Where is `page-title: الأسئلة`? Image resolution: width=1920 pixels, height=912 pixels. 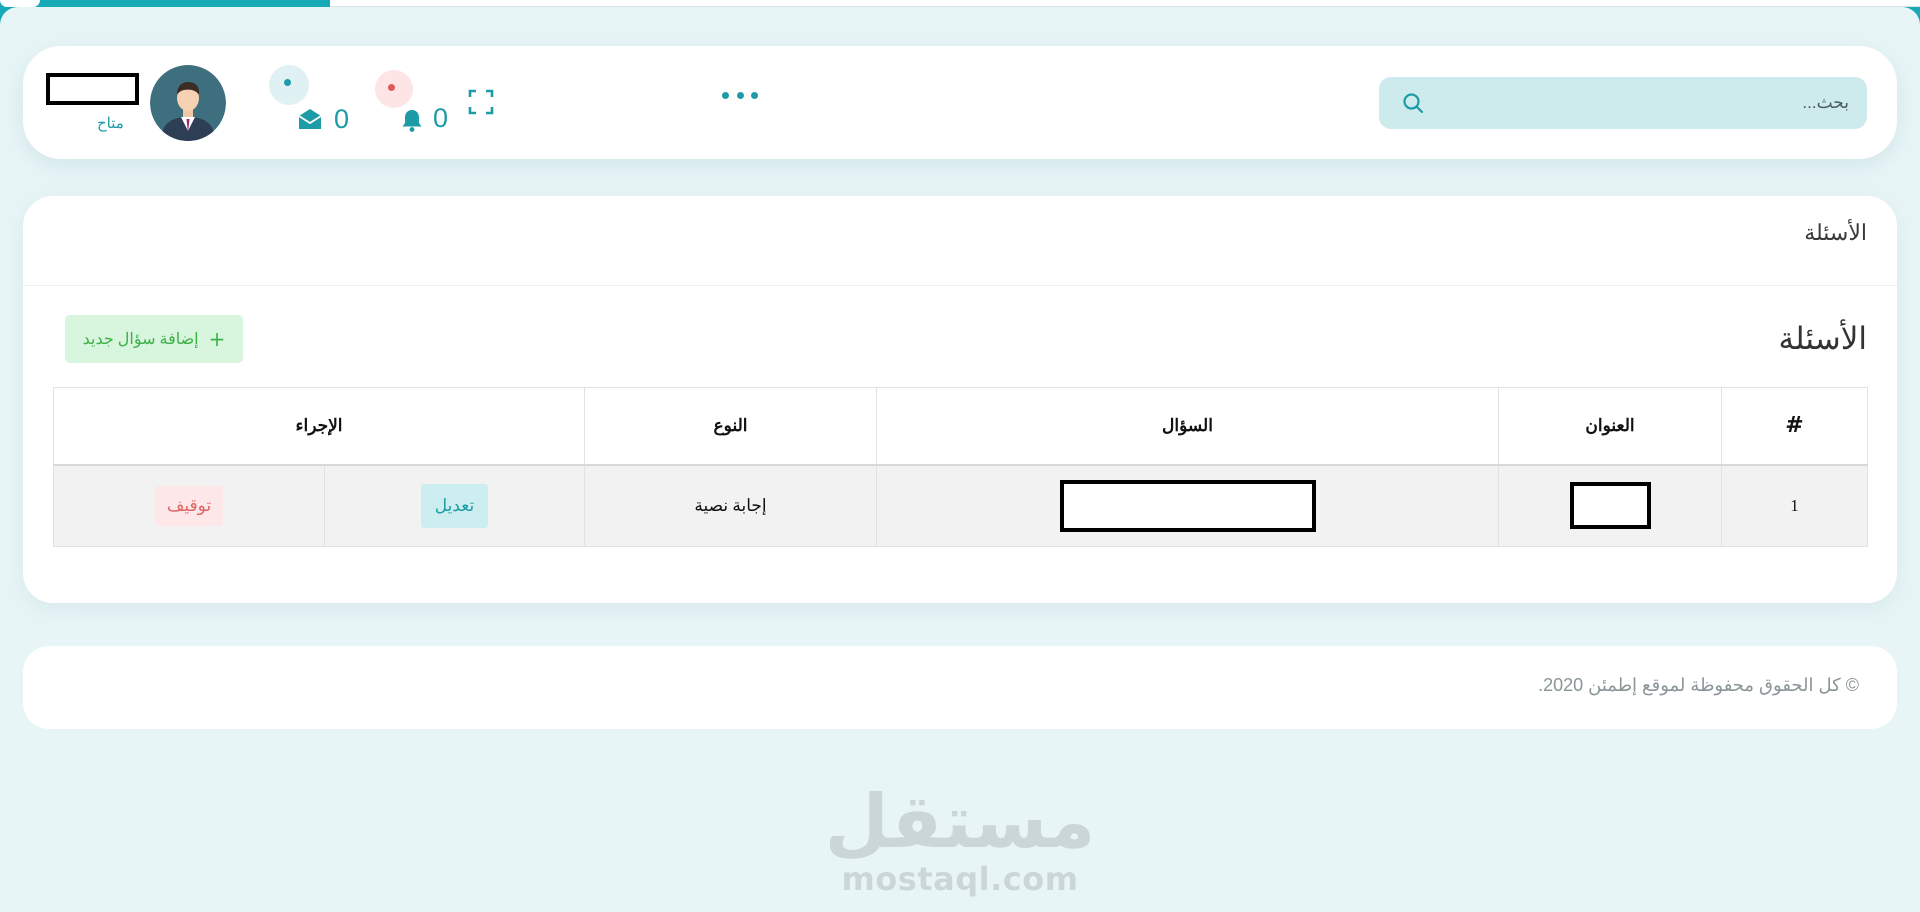
page-title: الأسئلة is located at coordinates (1822, 338).